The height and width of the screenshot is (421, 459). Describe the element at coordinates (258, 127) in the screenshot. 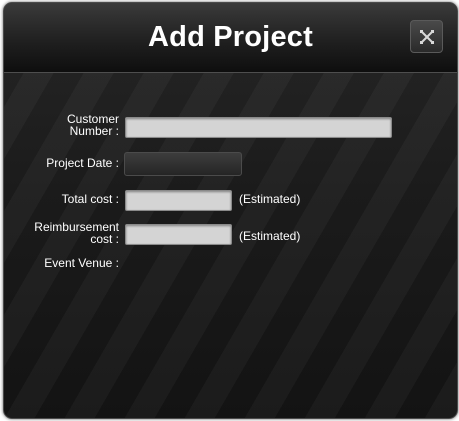

I see `customer-number-input` at that location.